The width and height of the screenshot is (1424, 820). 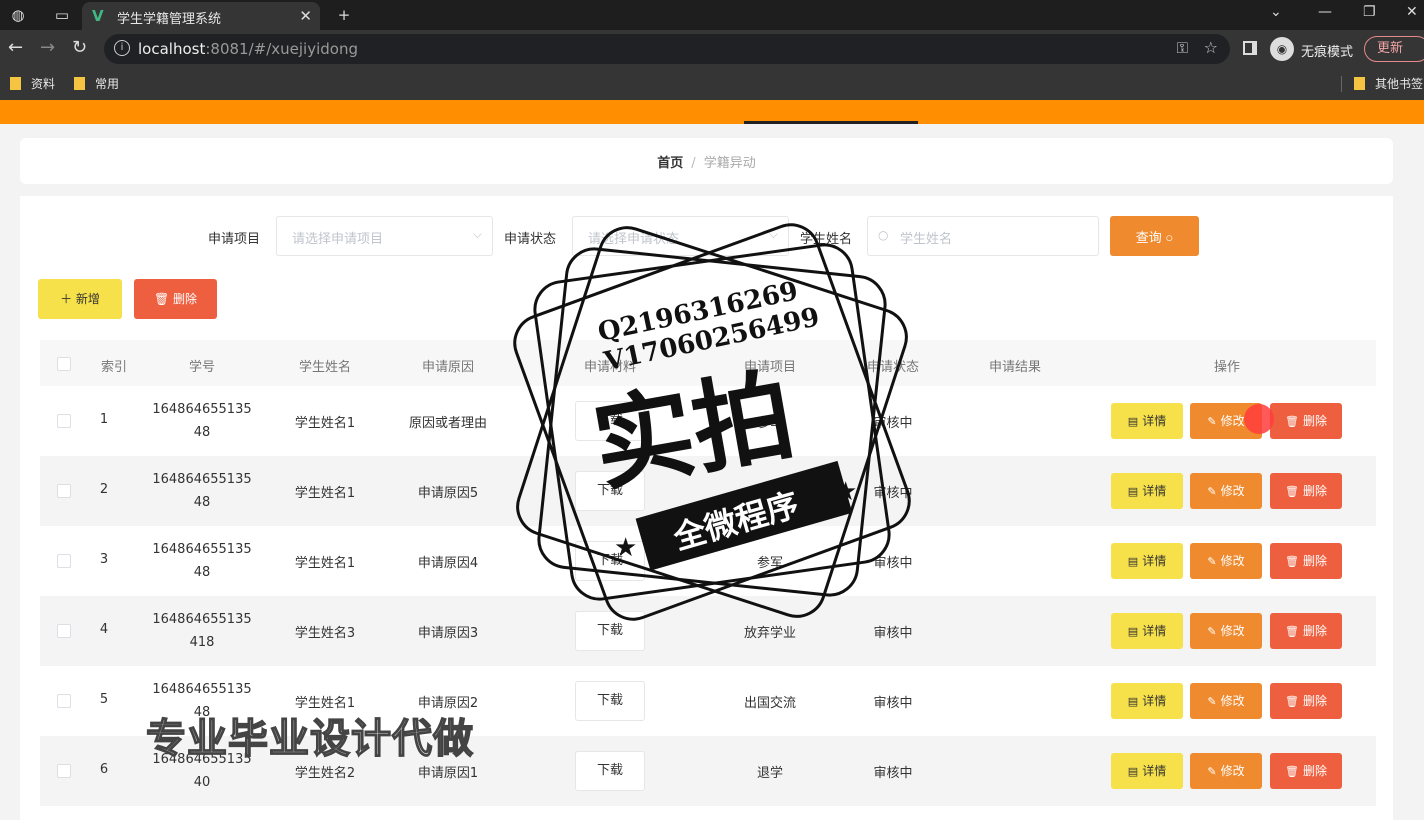 I want to click on query-button: 查询 ○, so click(x=1154, y=236).